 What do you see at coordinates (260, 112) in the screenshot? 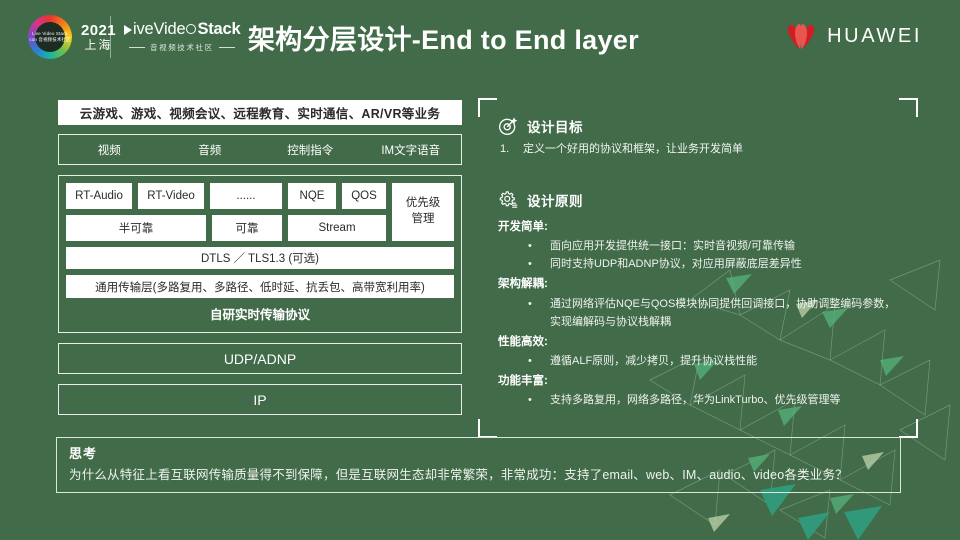
I see `layer-applications: 云游戏、游戏、视频会议、远程教育、实时通信、AR/VR等业务` at bounding box center [260, 112].